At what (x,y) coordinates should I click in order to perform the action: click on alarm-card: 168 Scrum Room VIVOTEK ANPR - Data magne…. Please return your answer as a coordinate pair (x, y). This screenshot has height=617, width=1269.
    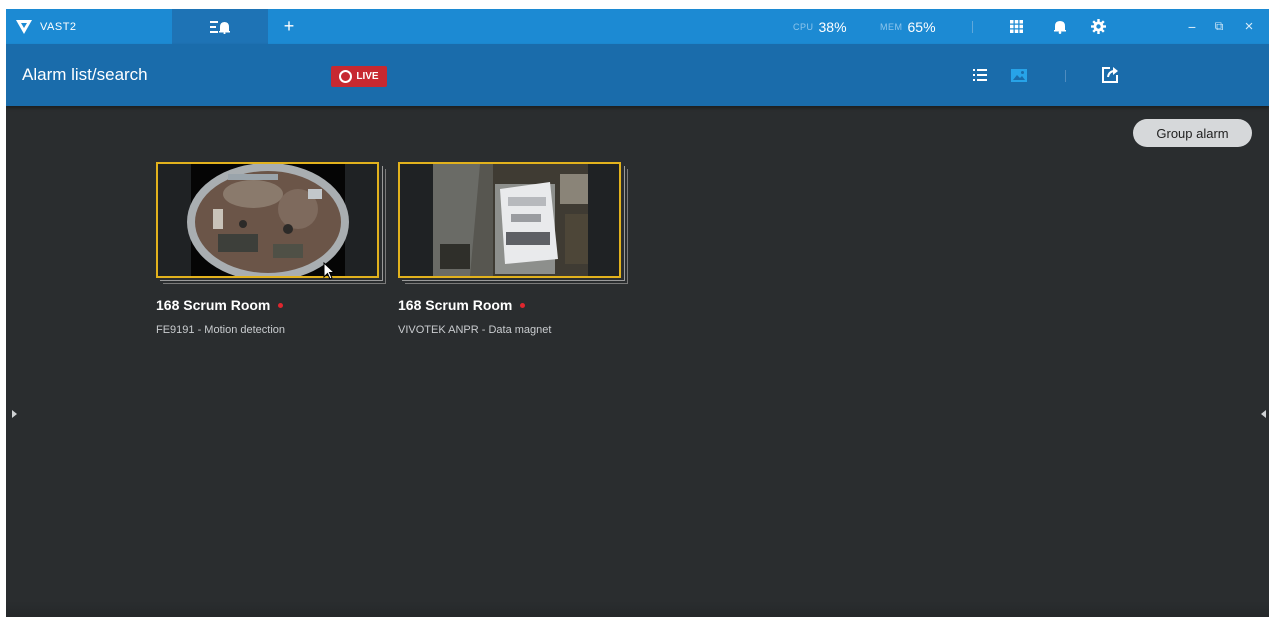
    Looking at the image, I should click on (513, 252).